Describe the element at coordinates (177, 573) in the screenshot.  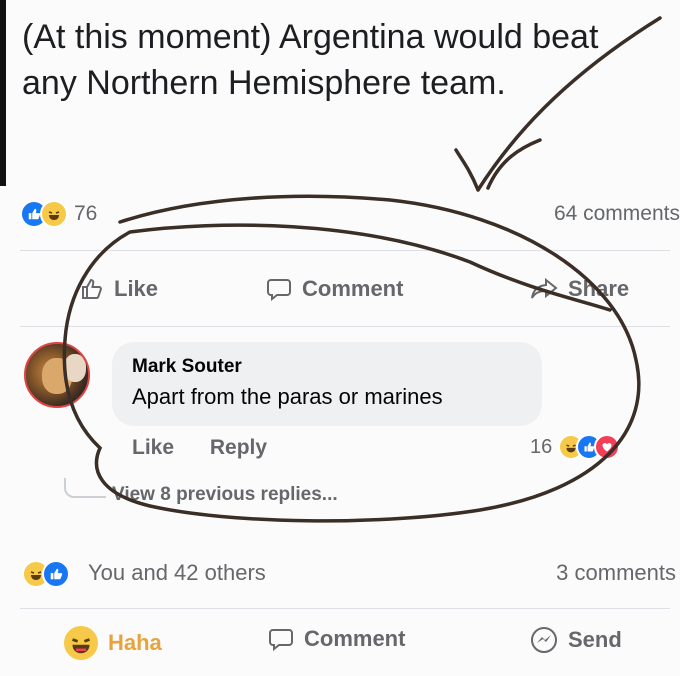
I see `reaction-summary: You and 42 others` at that location.